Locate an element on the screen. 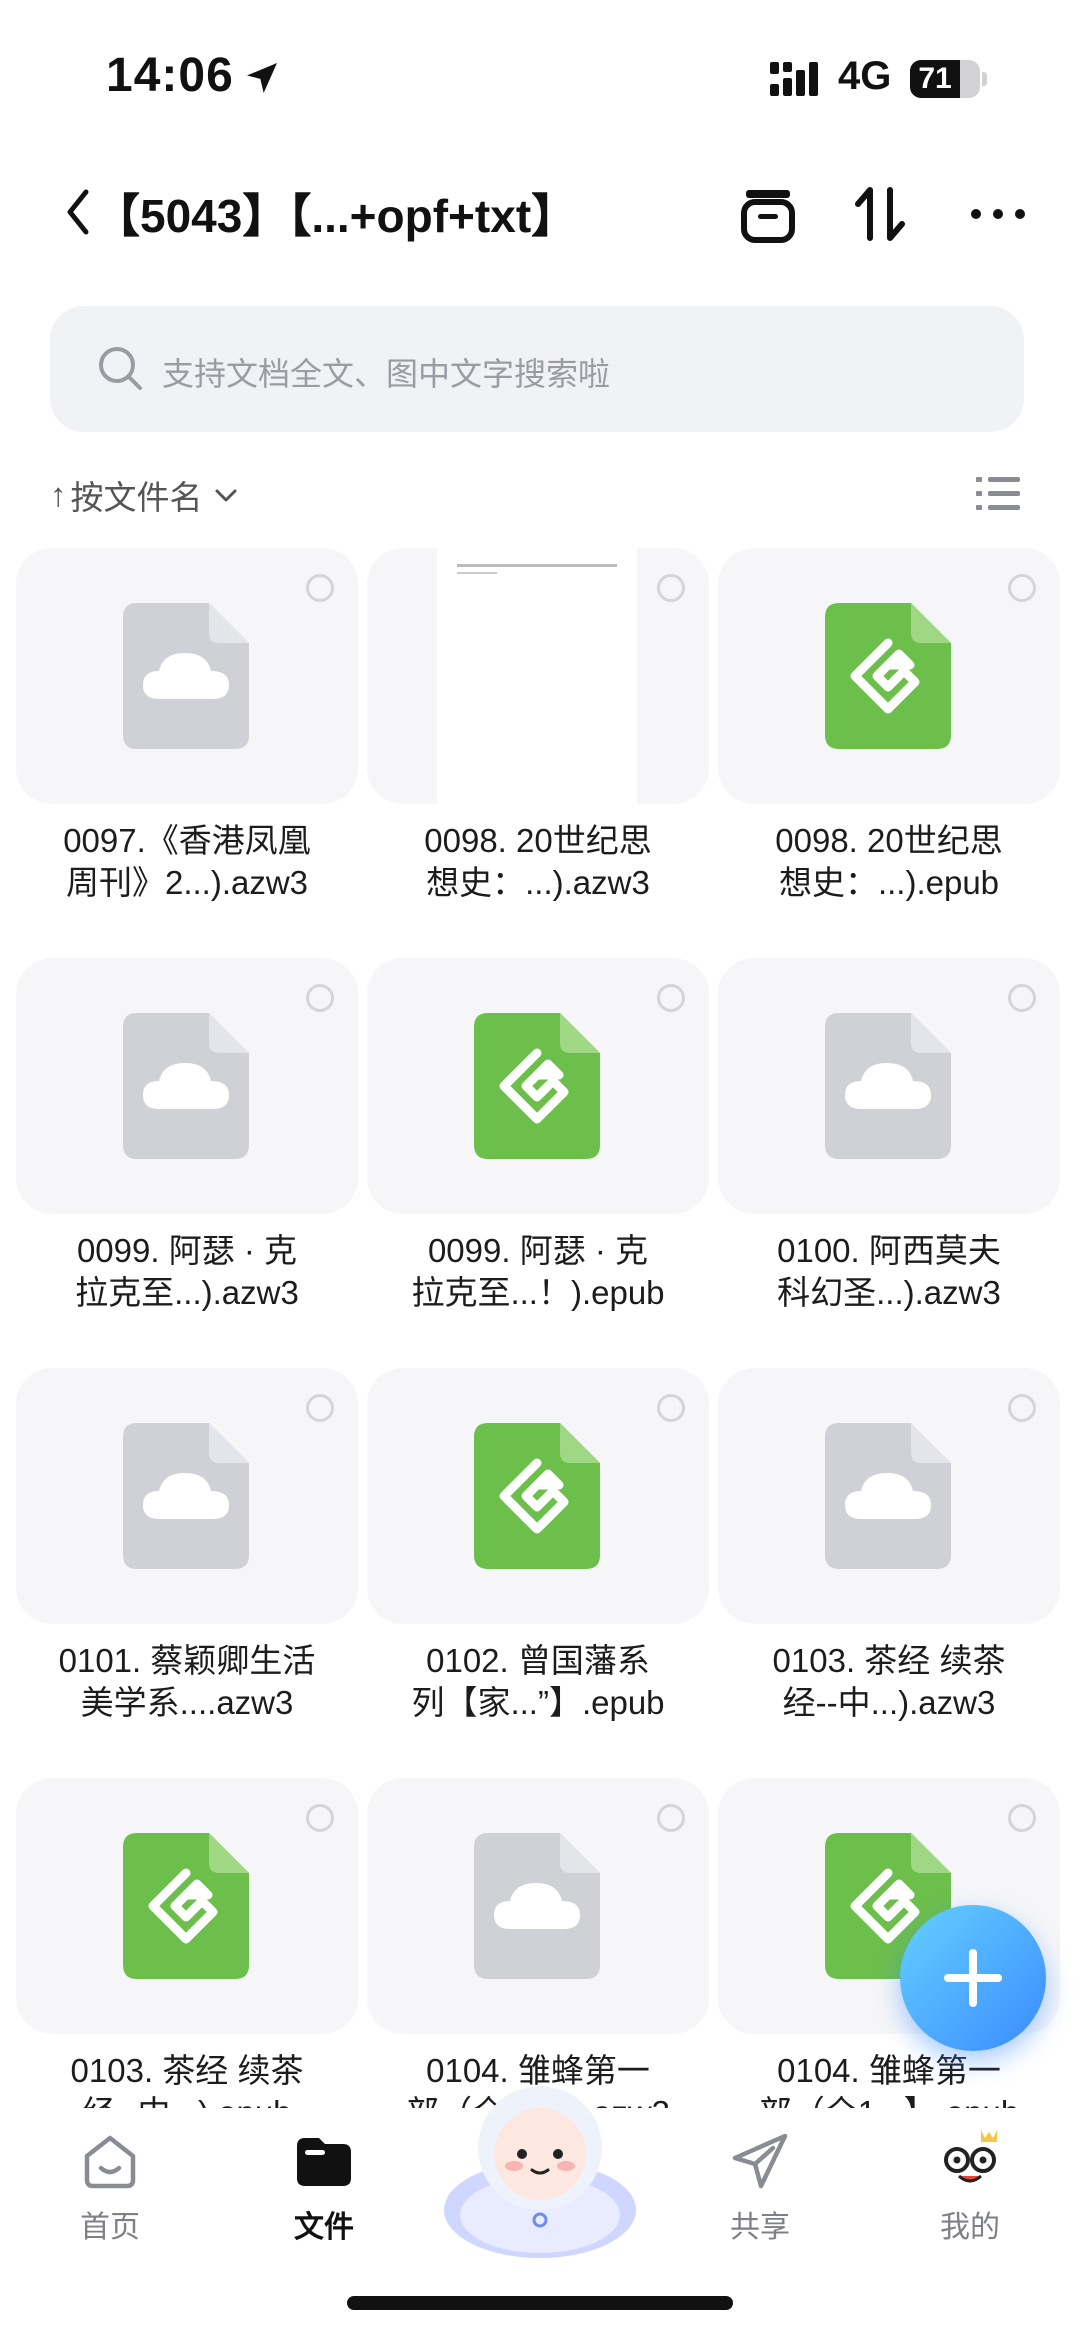 The width and height of the screenshot is (1080, 2341). archive-icon is located at coordinates (768, 214).